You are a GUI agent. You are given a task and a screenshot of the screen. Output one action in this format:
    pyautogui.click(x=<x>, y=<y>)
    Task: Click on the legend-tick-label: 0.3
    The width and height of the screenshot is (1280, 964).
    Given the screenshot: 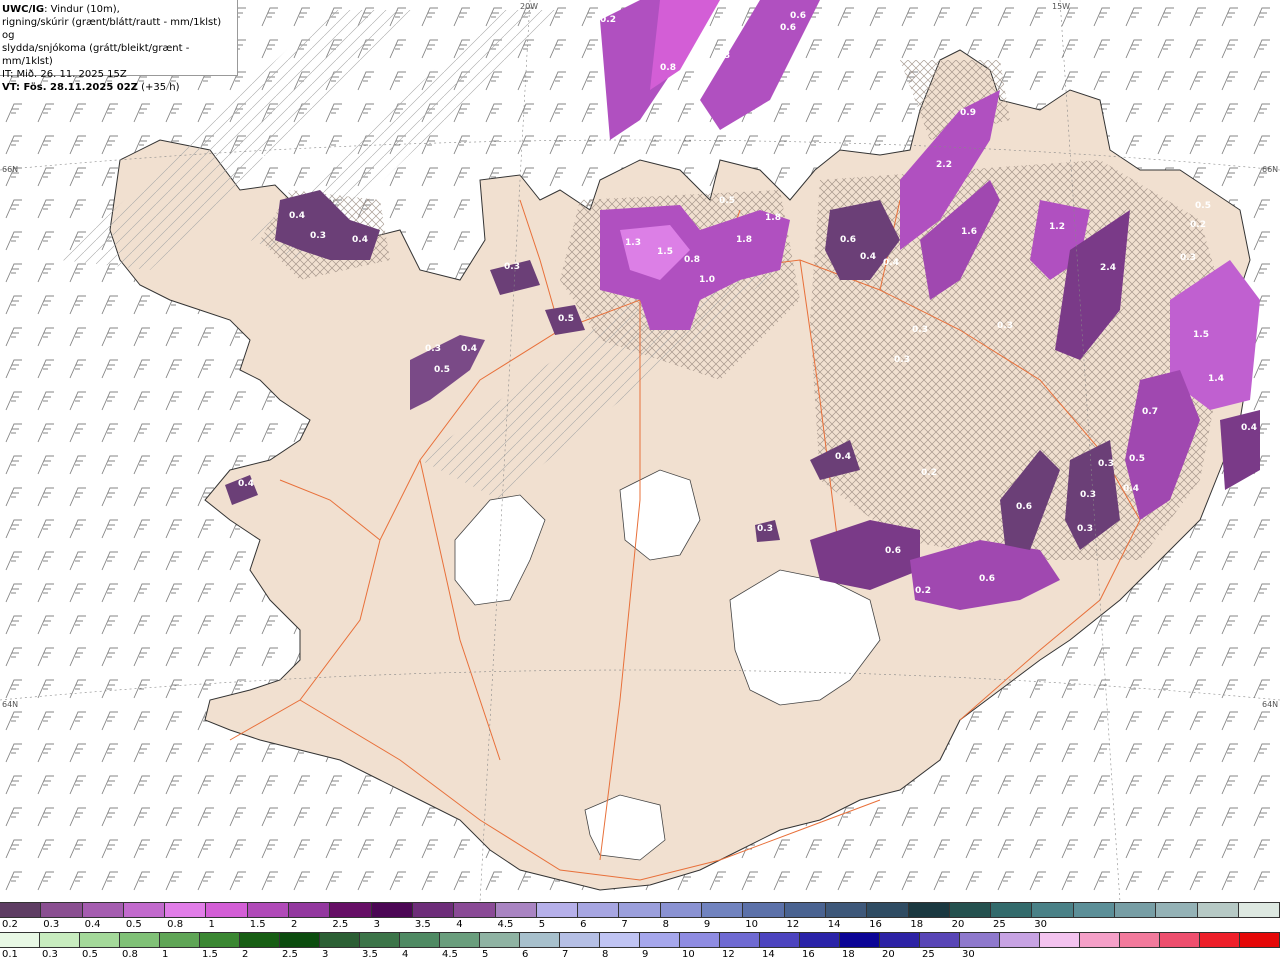 What is the action you would take?
    pyautogui.click(x=51, y=924)
    